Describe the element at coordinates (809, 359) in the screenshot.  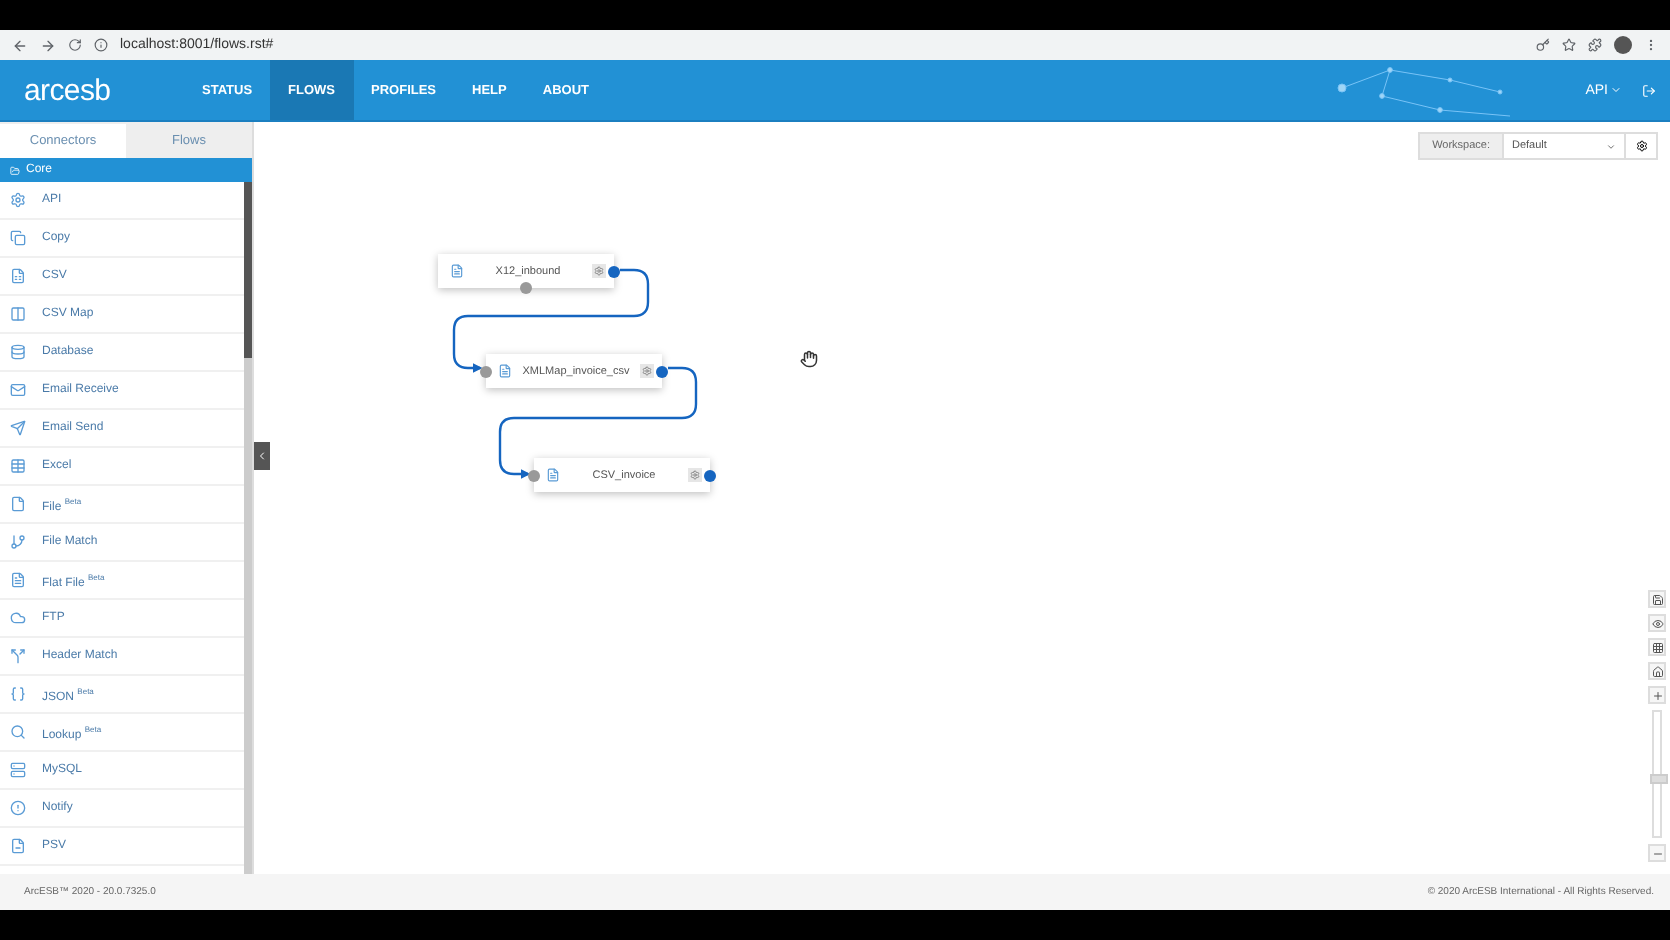
I see `hand-cursor-icon` at that location.